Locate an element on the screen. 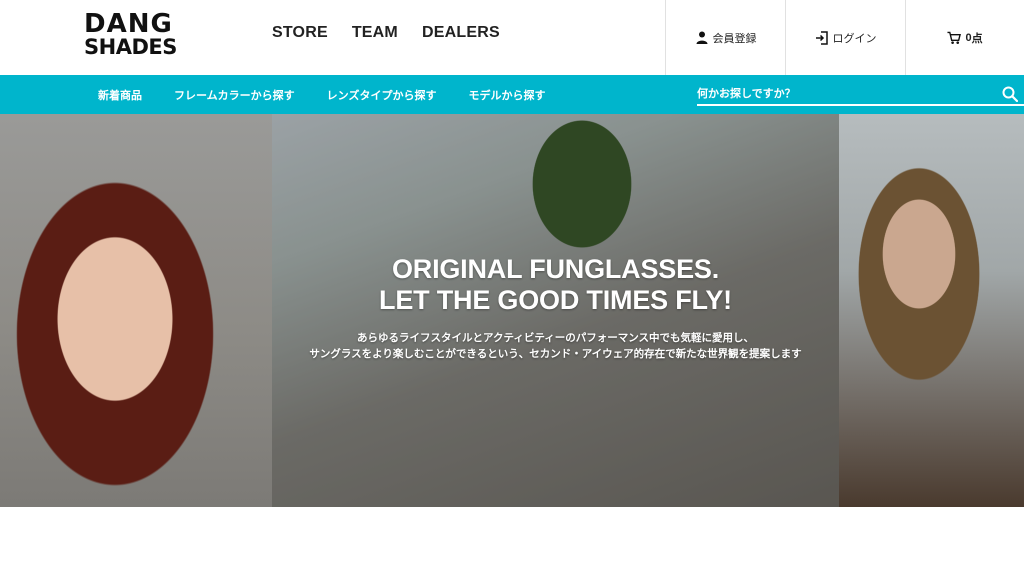 The image size is (1024, 564). main-nav: STORE TEAM DEALERS is located at coordinates (386, 33).